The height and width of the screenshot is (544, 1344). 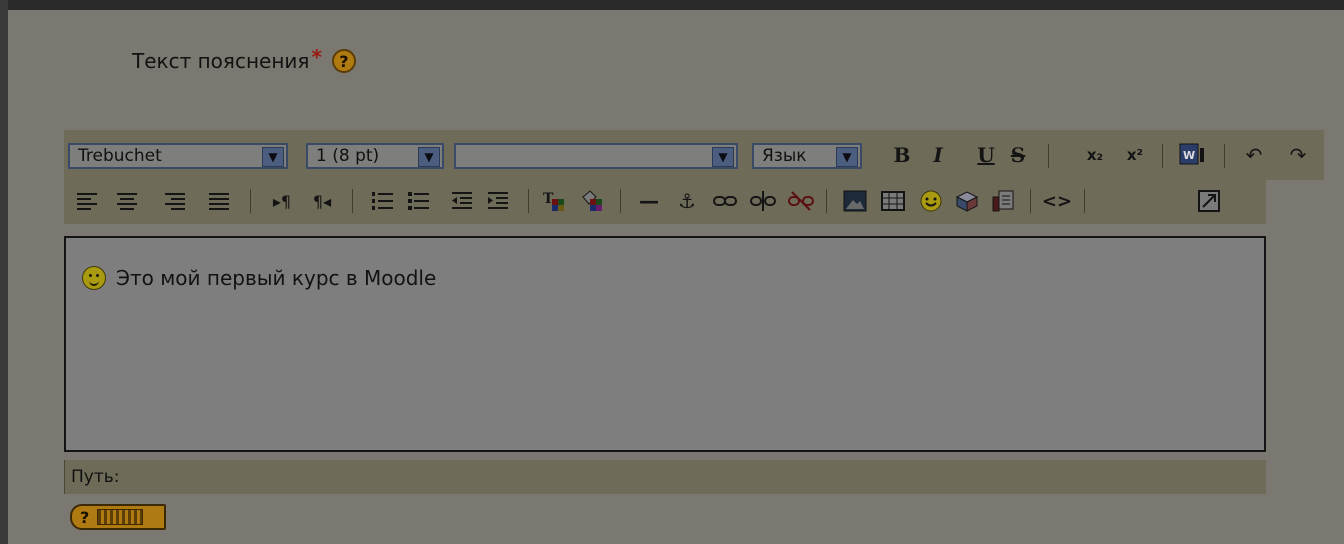 I want to click on path-bar: Путь:, so click(x=665, y=477).